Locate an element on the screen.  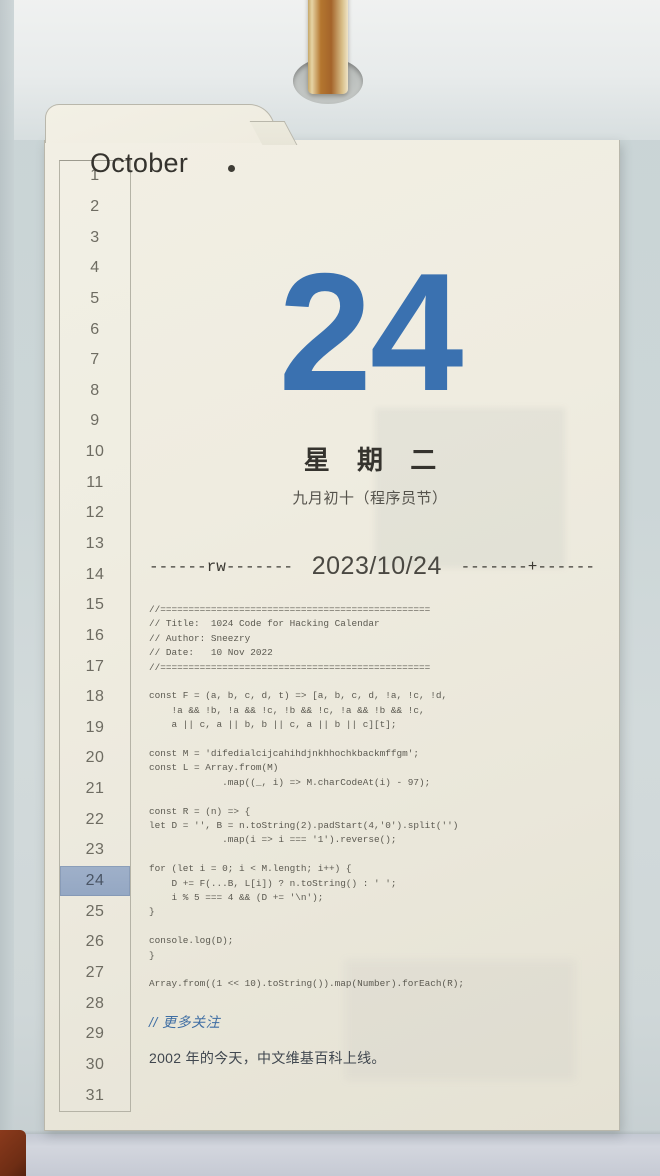
gutter-day-7: 7 is located at coordinates (95, 360).